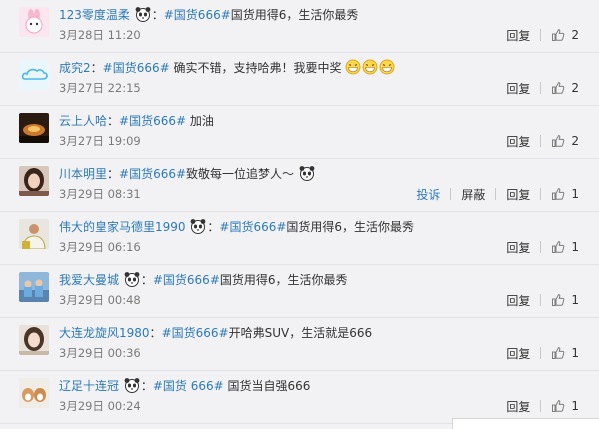 The width and height of the screenshot is (599, 429). I want to click on comment-content: 云上人哈：#国货666# 加油, so click(319, 121).